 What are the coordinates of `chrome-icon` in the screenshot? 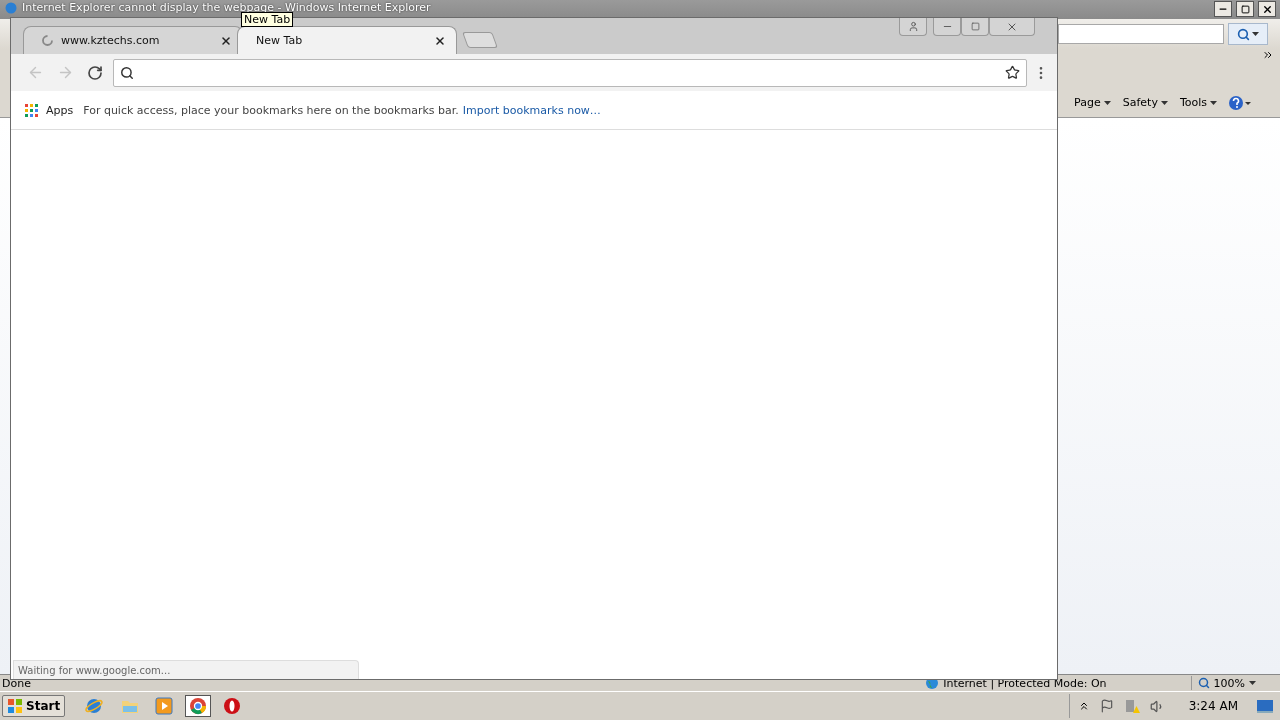 It's located at (198, 706).